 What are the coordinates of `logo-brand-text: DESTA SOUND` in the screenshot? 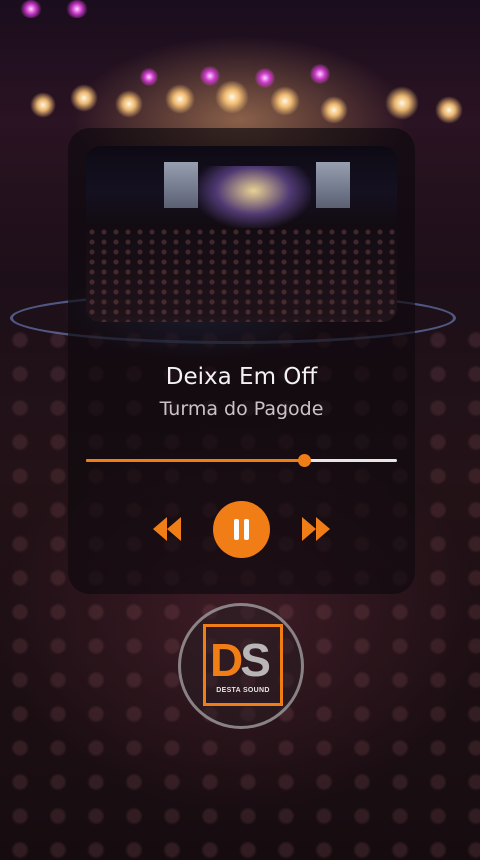 It's located at (243, 690).